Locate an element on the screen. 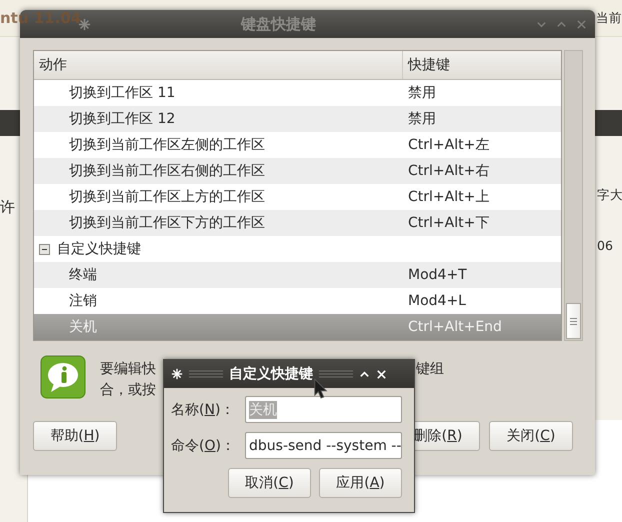 This screenshot has width=622, height=522. input-field: dbus-send --system -- is located at coordinates (323, 445).